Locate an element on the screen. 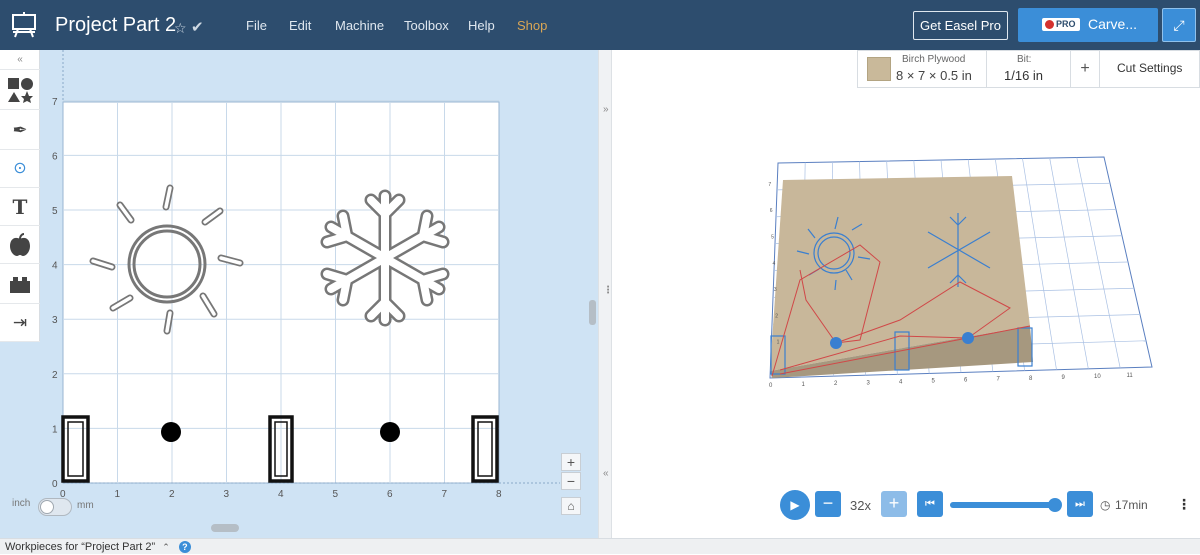 The image size is (1200, 555). add-bit-button: + is located at coordinates (1085, 69).